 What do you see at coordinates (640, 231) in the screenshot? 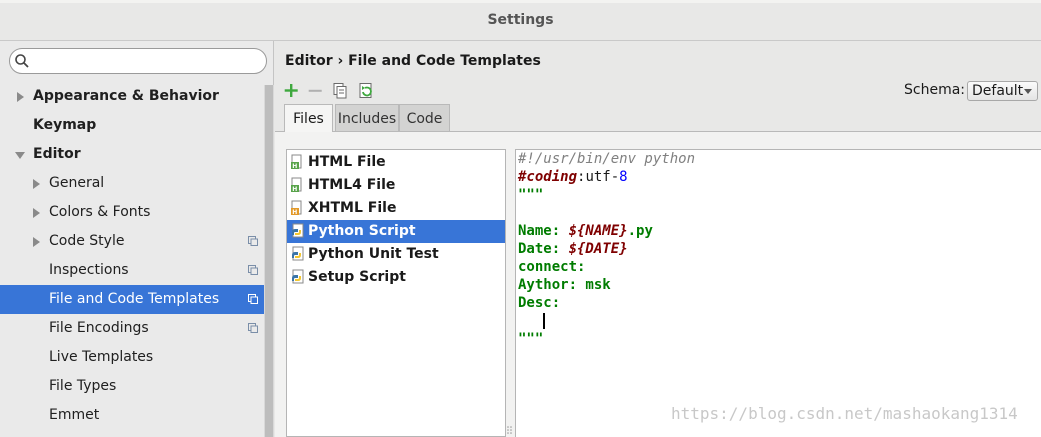
I see `code-token: .py` at bounding box center [640, 231].